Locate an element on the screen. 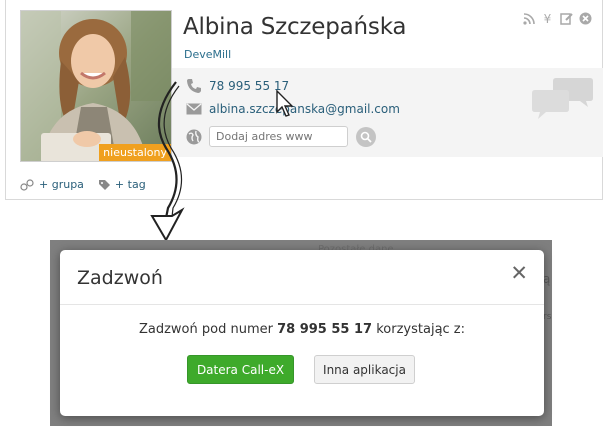  mouse-cursor-icon is located at coordinates (285, 103).